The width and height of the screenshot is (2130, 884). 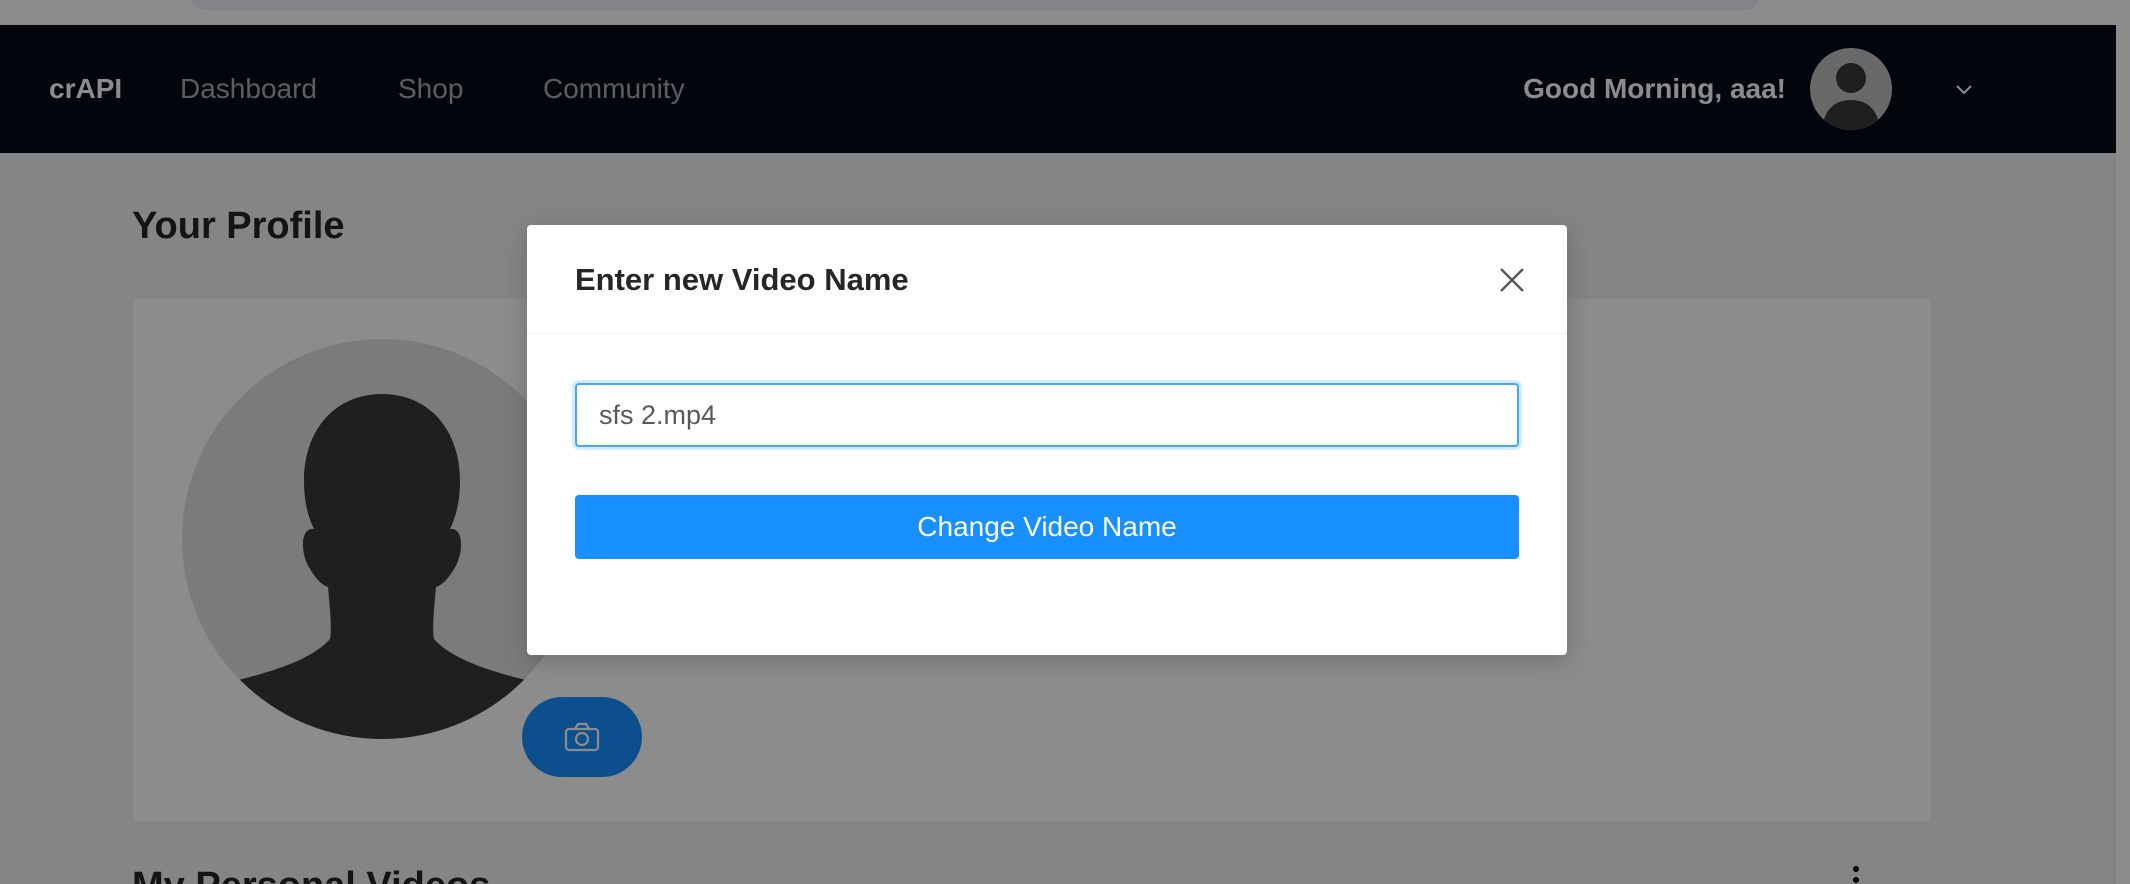 What do you see at coordinates (1512, 280) in the screenshot?
I see `close-icon` at bounding box center [1512, 280].